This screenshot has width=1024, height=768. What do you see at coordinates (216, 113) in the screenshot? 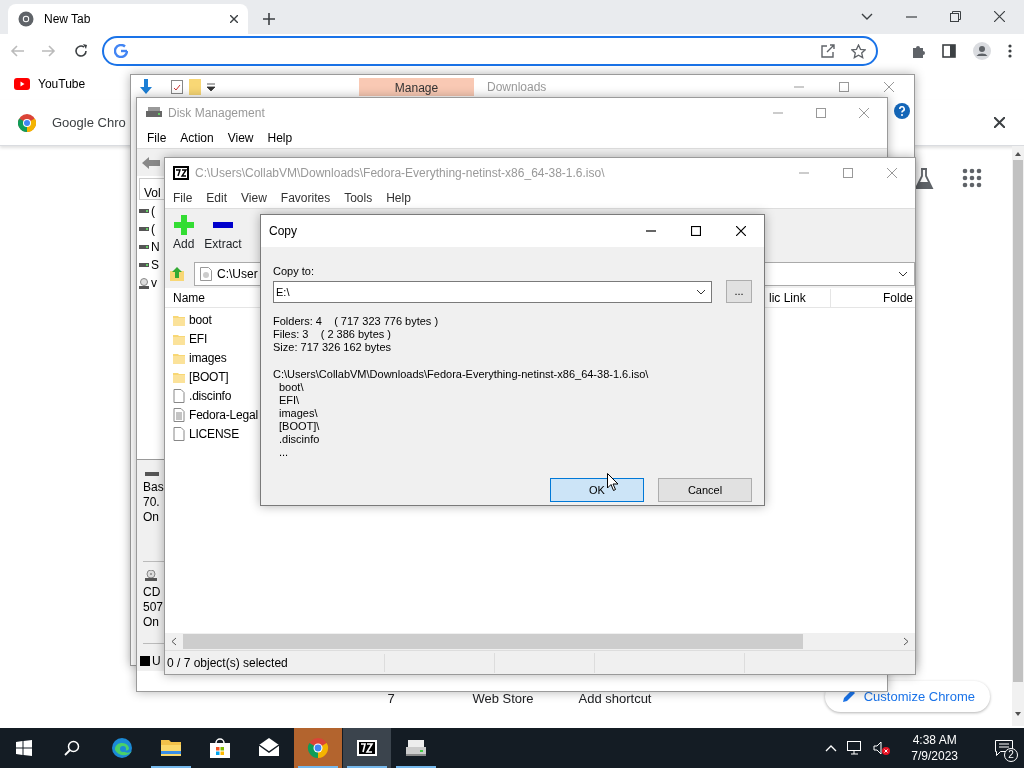
I see `window-title: Disk Management` at bounding box center [216, 113].